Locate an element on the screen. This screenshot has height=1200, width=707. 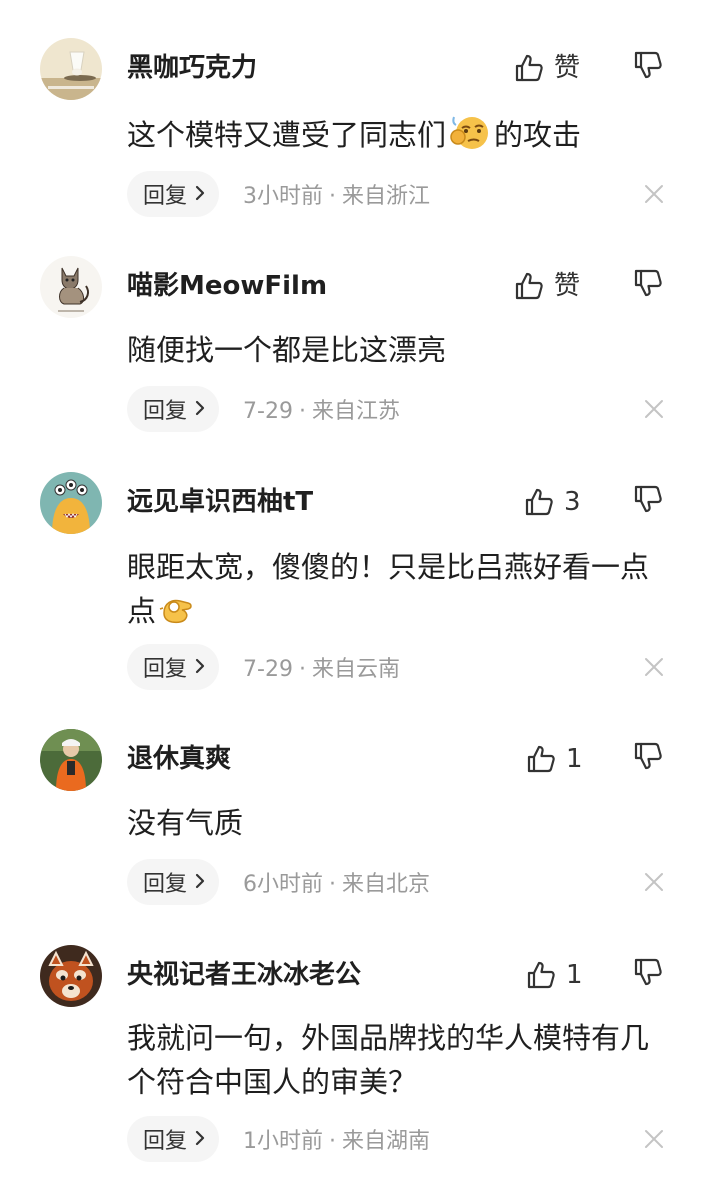
comment-meta: 回复 7-29 · 来自云南 is located at coordinates (263, 667).